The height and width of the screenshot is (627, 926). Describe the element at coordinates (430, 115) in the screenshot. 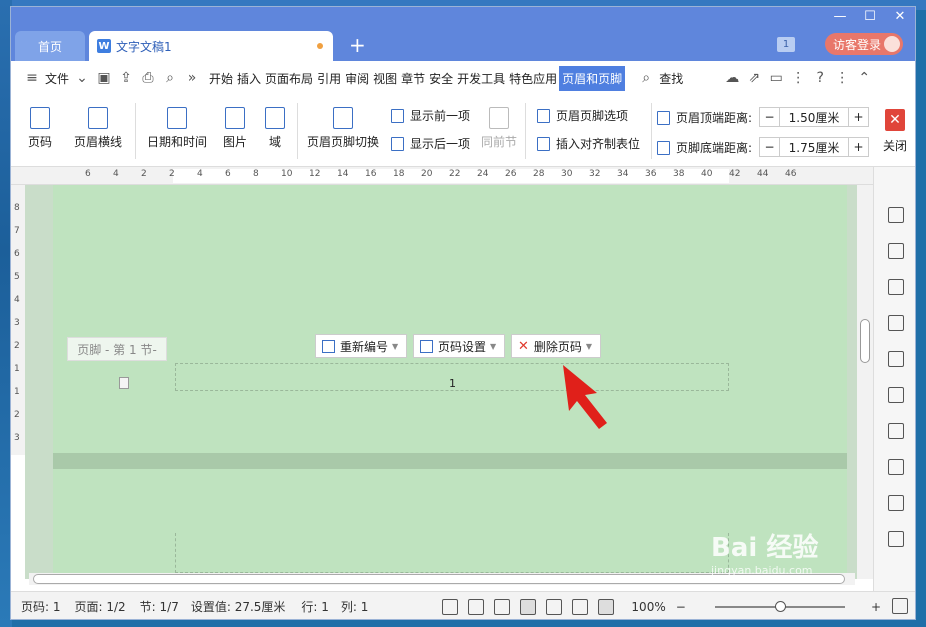

I see `show-previous-button: 显示前一项` at that location.